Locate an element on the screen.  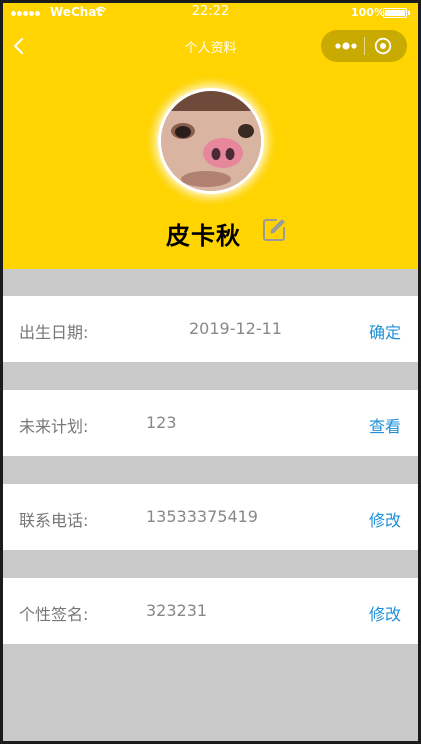
signature-label: 个性签名: is located at coordinates (54, 614).